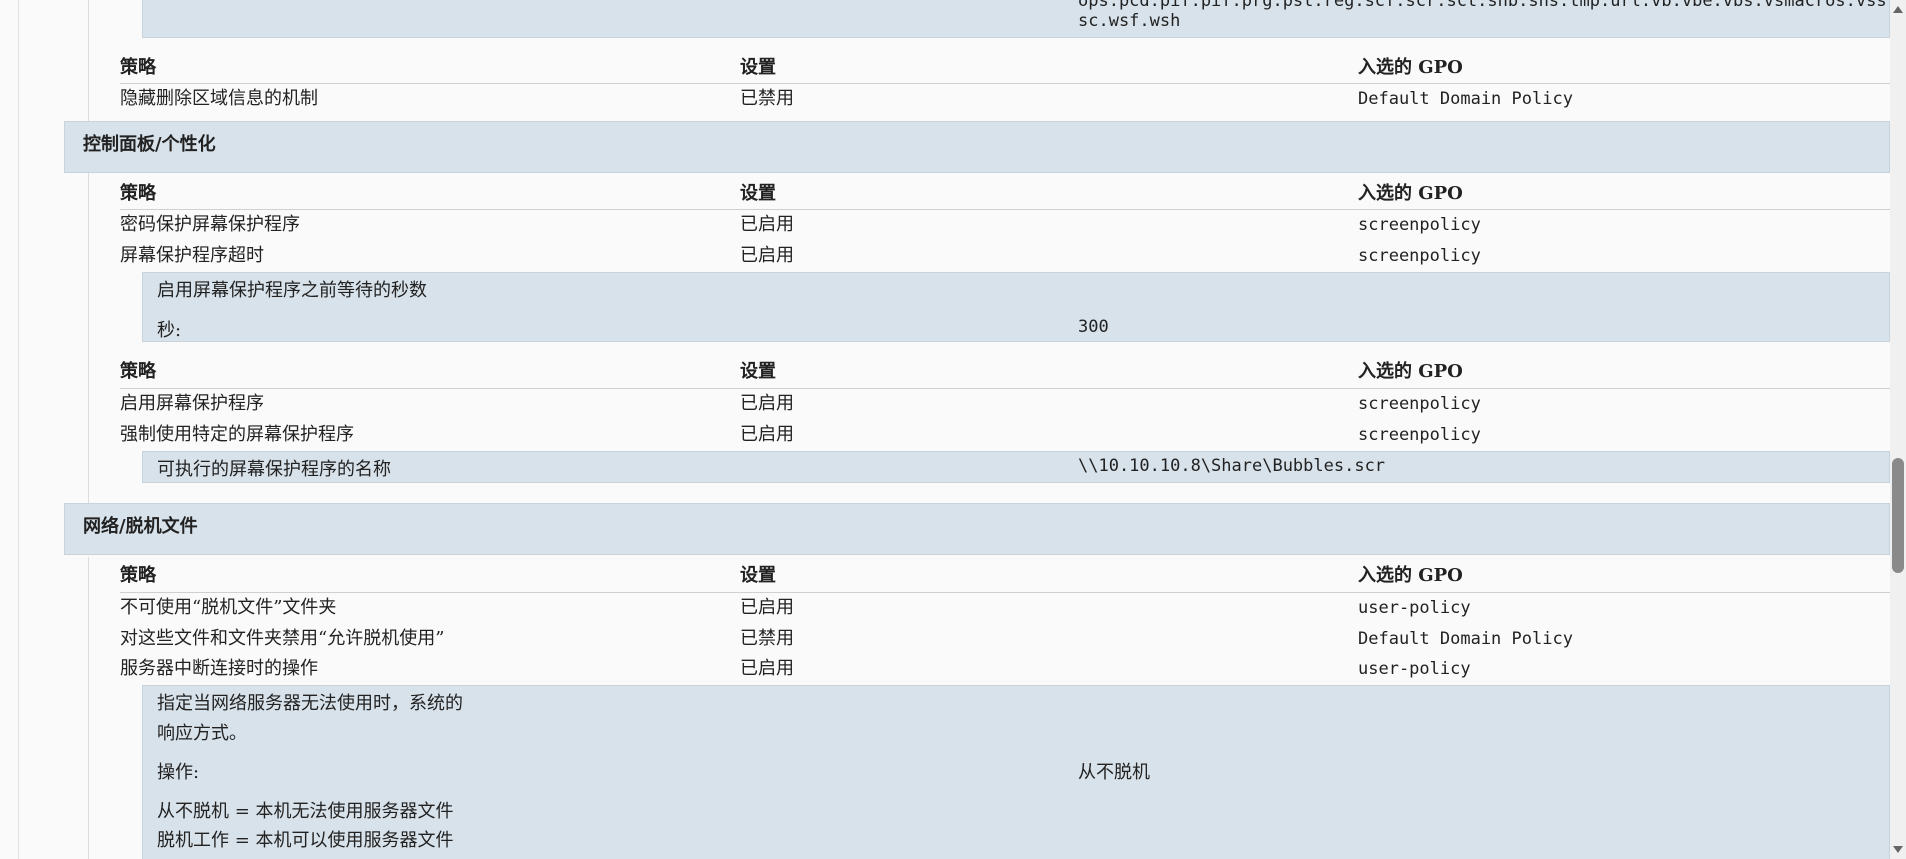 Image resolution: width=1906 pixels, height=859 pixels. What do you see at coordinates (1093, 327) in the screenshot?
I see `detail-value: 300` at bounding box center [1093, 327].